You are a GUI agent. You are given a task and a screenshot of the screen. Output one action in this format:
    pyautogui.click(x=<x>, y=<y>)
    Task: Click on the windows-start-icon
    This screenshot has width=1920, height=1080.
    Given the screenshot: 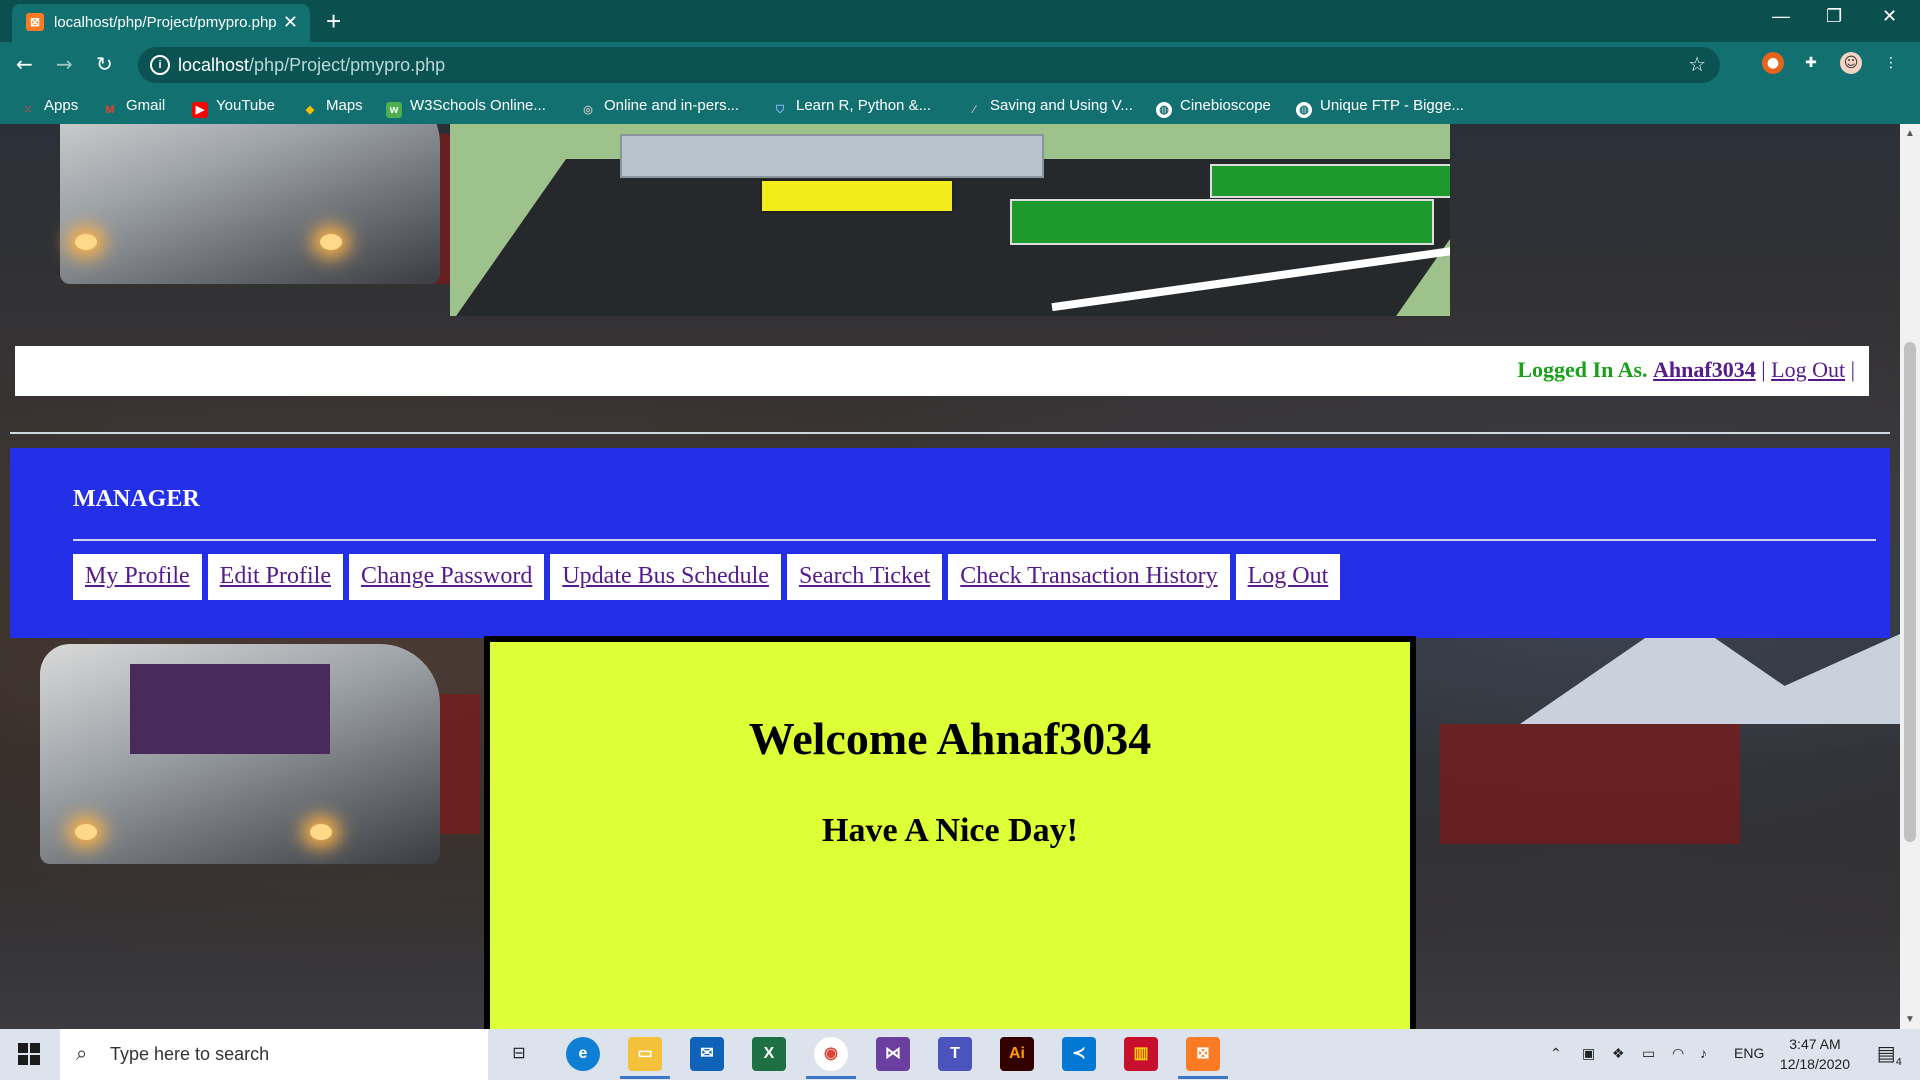 What is the action you would take?
    pyautogui.click(x=29, y=1054)
    